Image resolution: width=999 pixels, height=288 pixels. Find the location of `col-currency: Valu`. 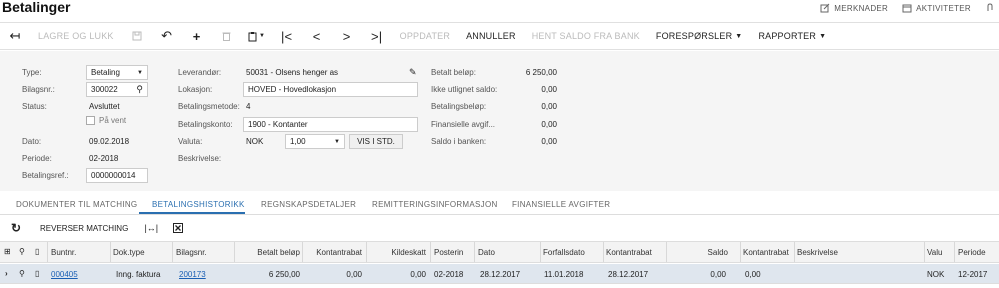

col-currency: Valu is located at coordinates (934, 252).